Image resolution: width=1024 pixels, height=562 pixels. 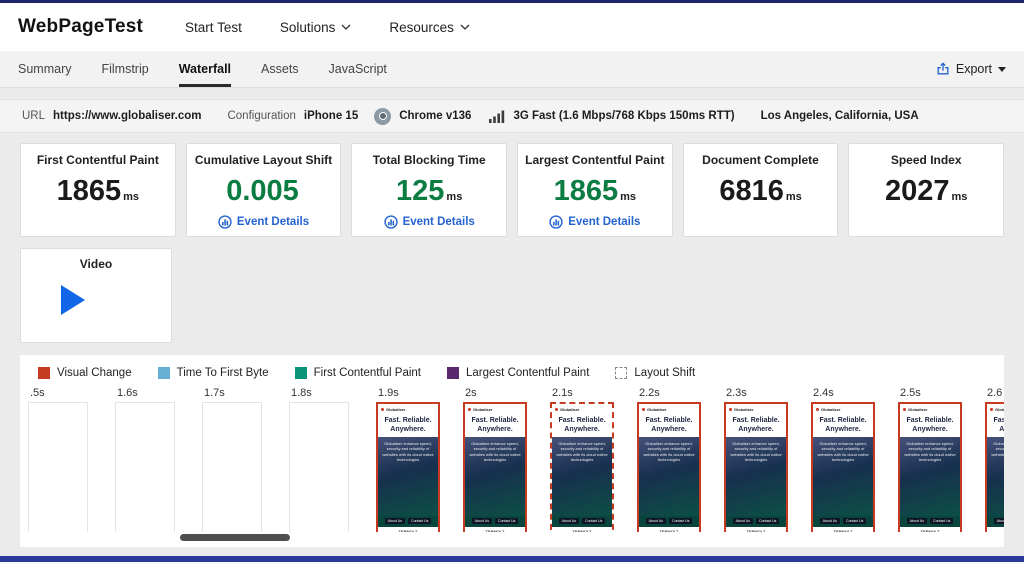 I want to click on nav-start-test: Start Test, so click(x=213, y=27).